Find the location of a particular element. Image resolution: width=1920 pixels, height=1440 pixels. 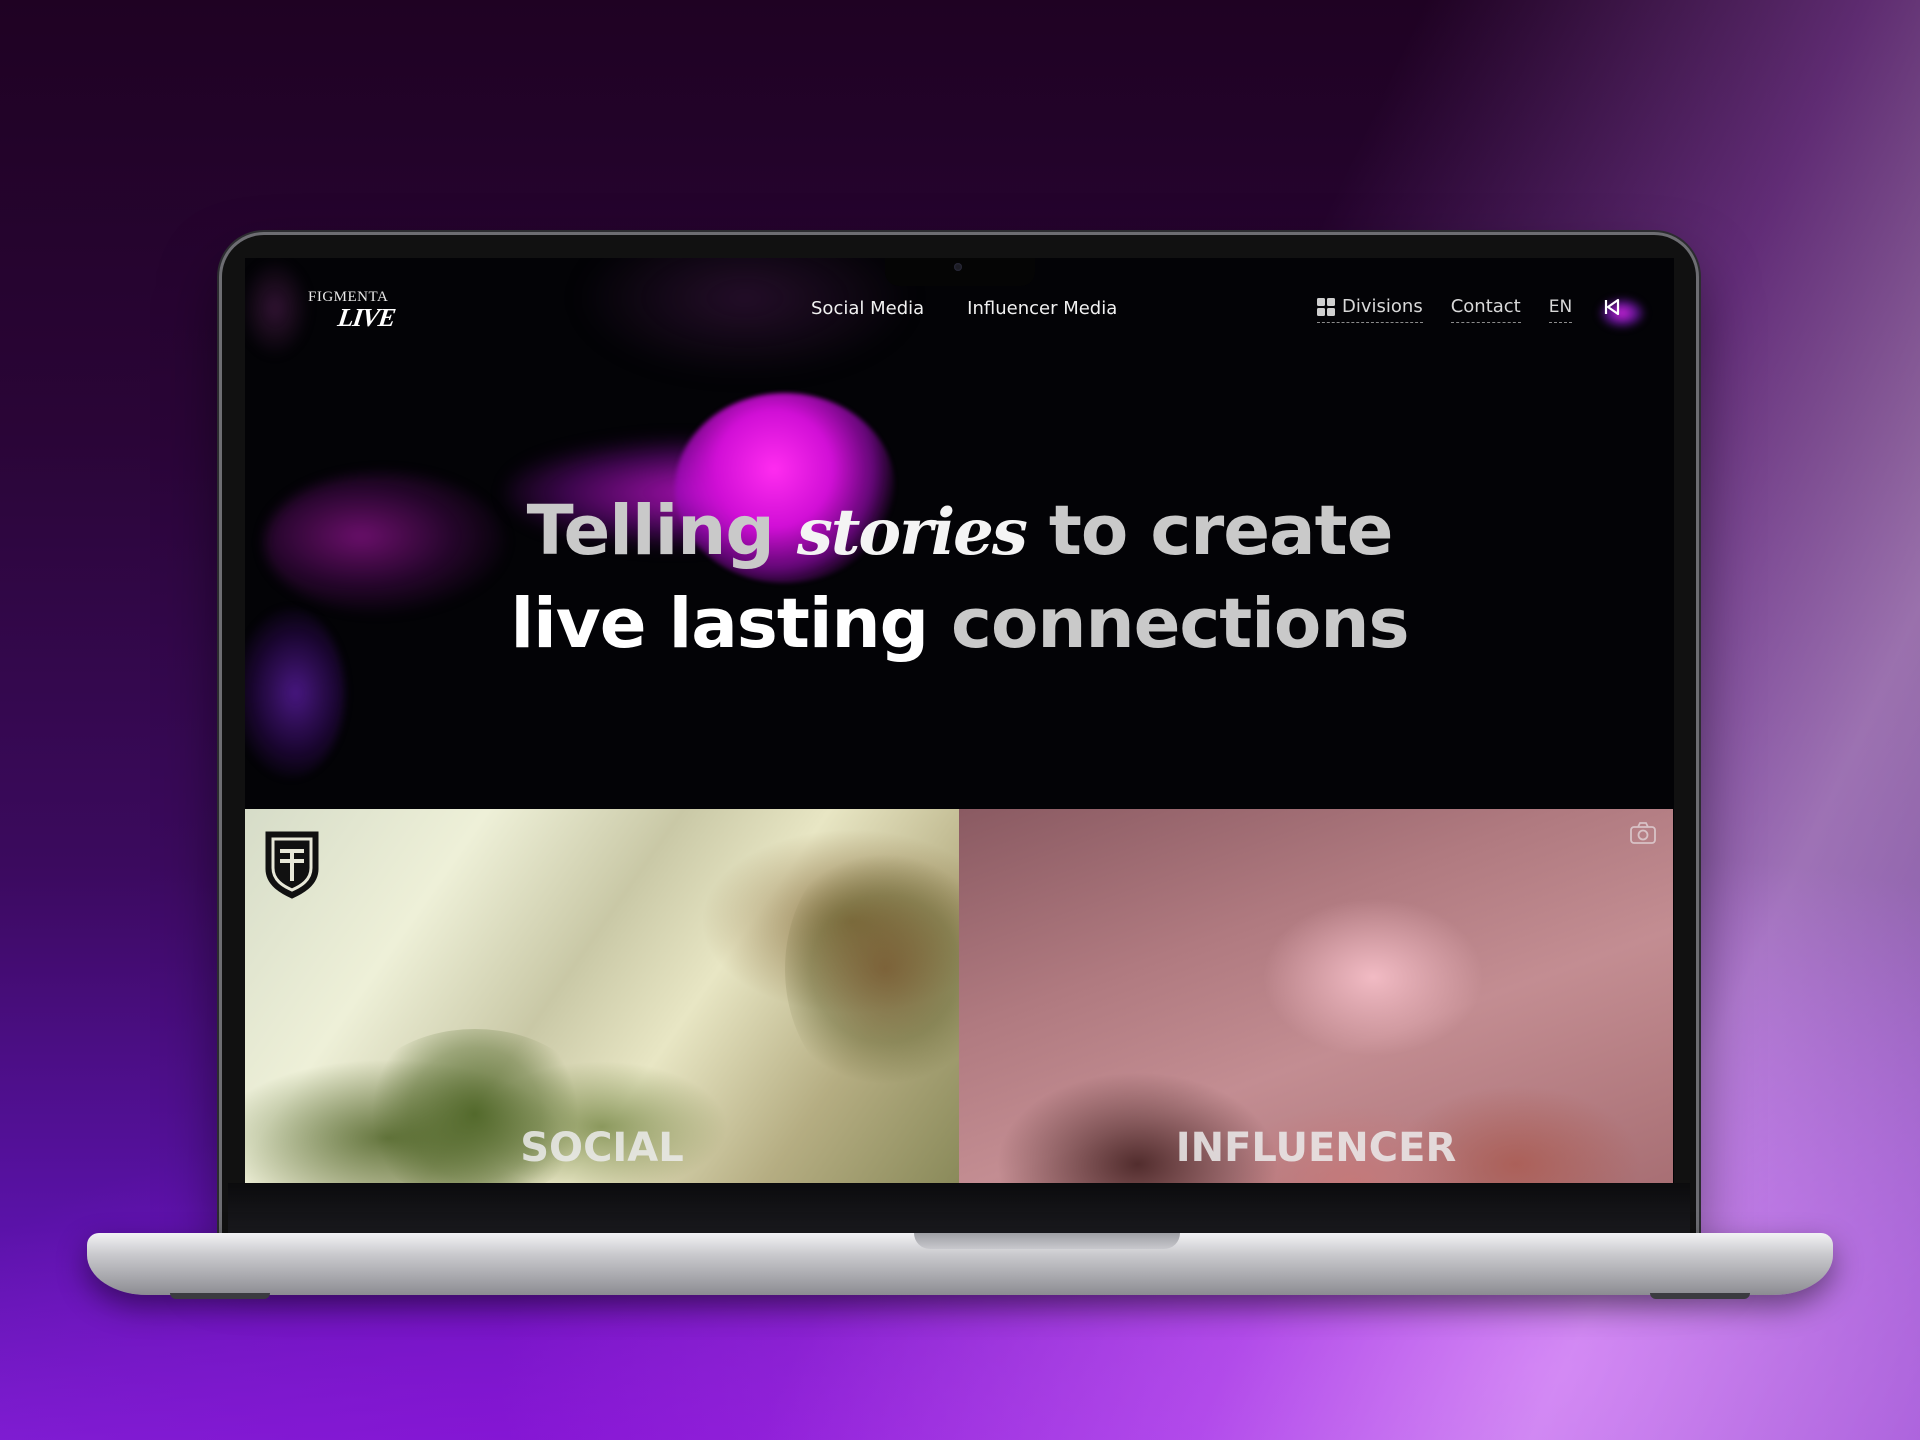

brand-logo: FIGMENTA LIVE is located at coordinates (352, 310).